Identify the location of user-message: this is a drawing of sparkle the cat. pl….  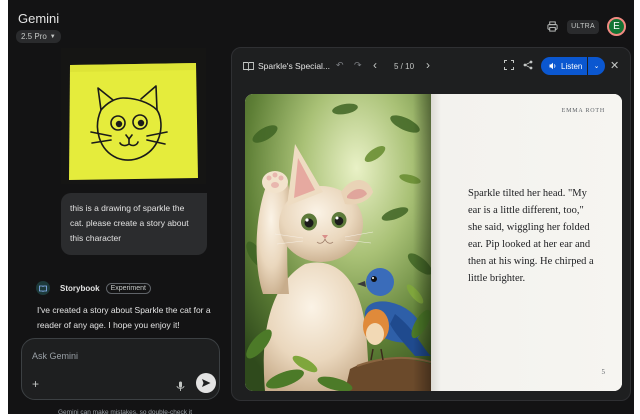
(134, 224).